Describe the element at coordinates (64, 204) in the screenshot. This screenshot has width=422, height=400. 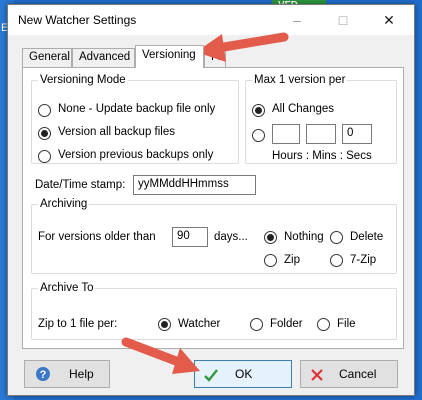
I see `archiving-legend: Archiving` at that location.